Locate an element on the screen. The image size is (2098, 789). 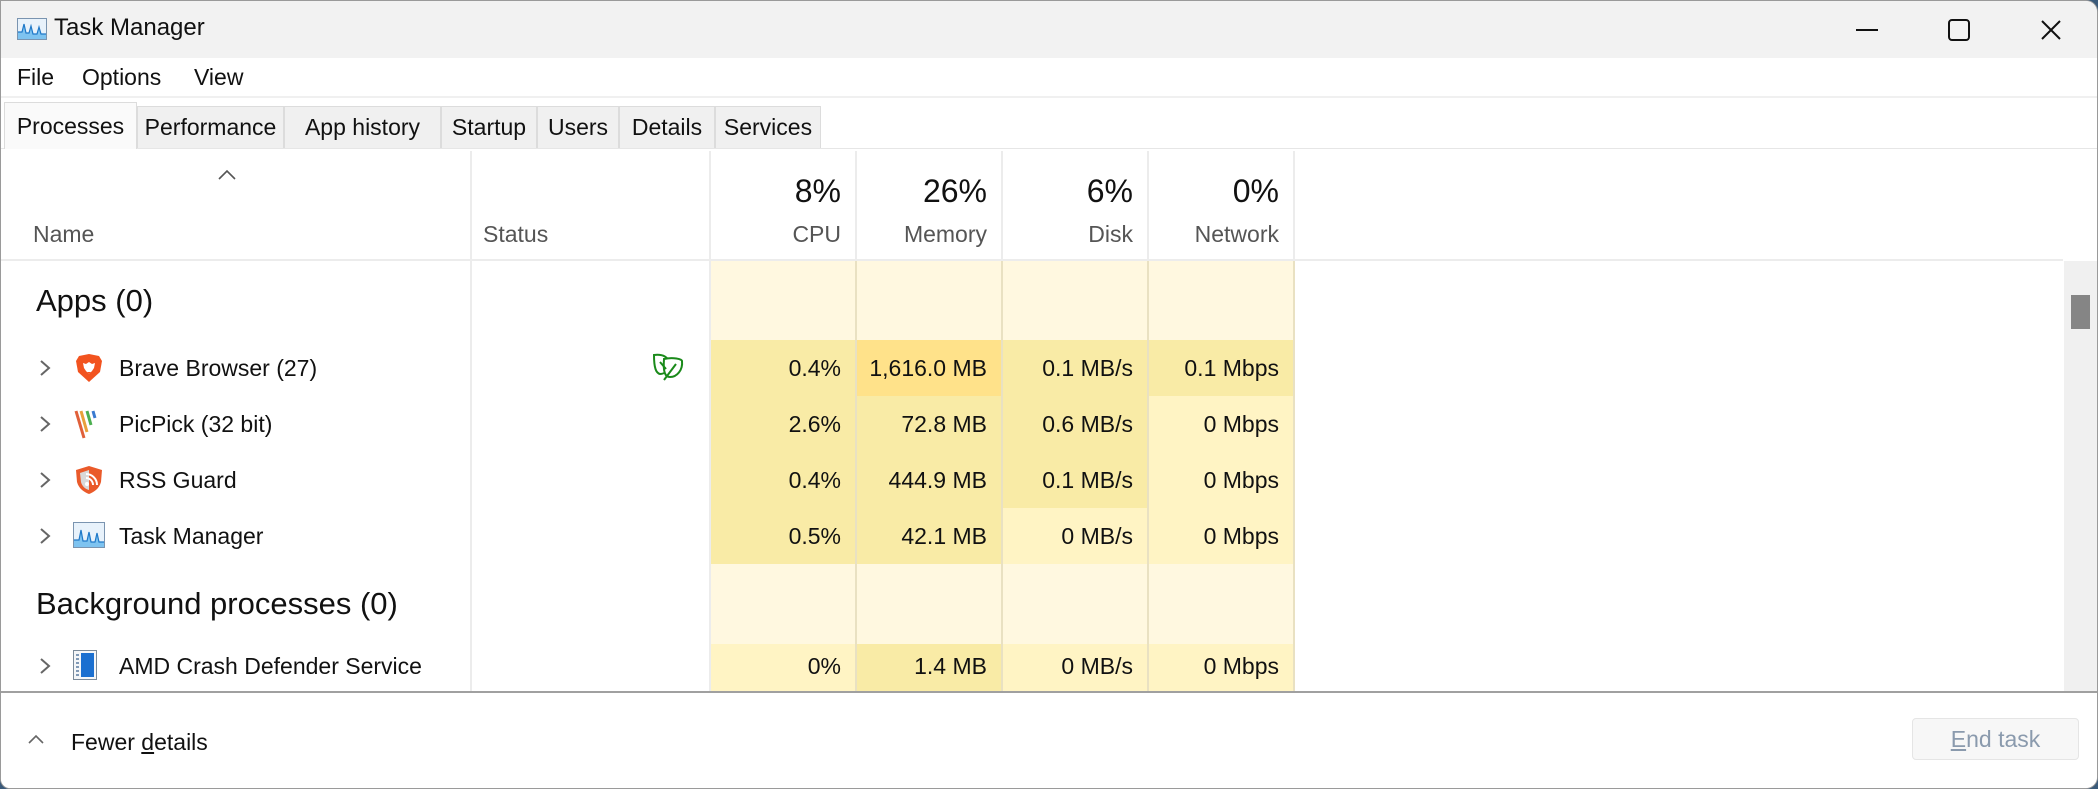
tab-users: Users is located at coordinates (578, 127).